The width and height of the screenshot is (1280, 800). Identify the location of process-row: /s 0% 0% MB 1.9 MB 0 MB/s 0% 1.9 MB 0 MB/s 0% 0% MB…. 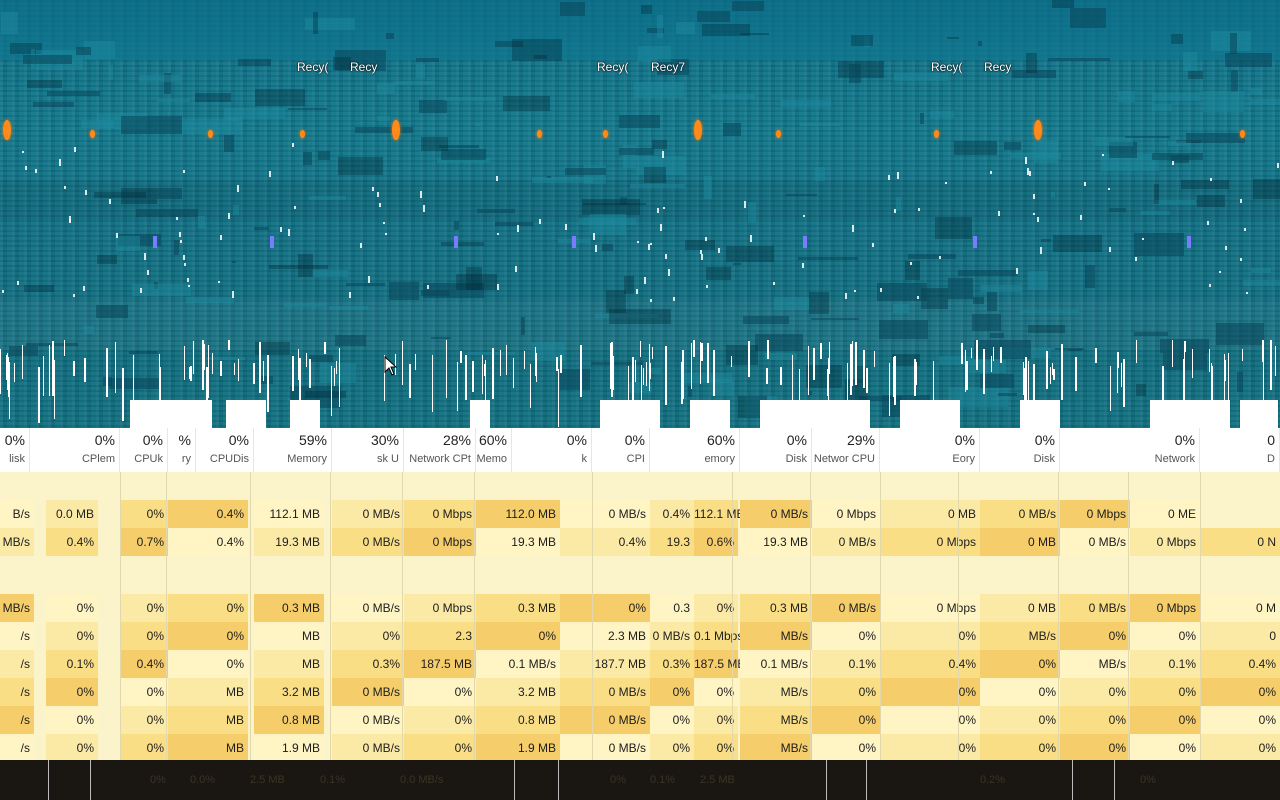
(640, 747).